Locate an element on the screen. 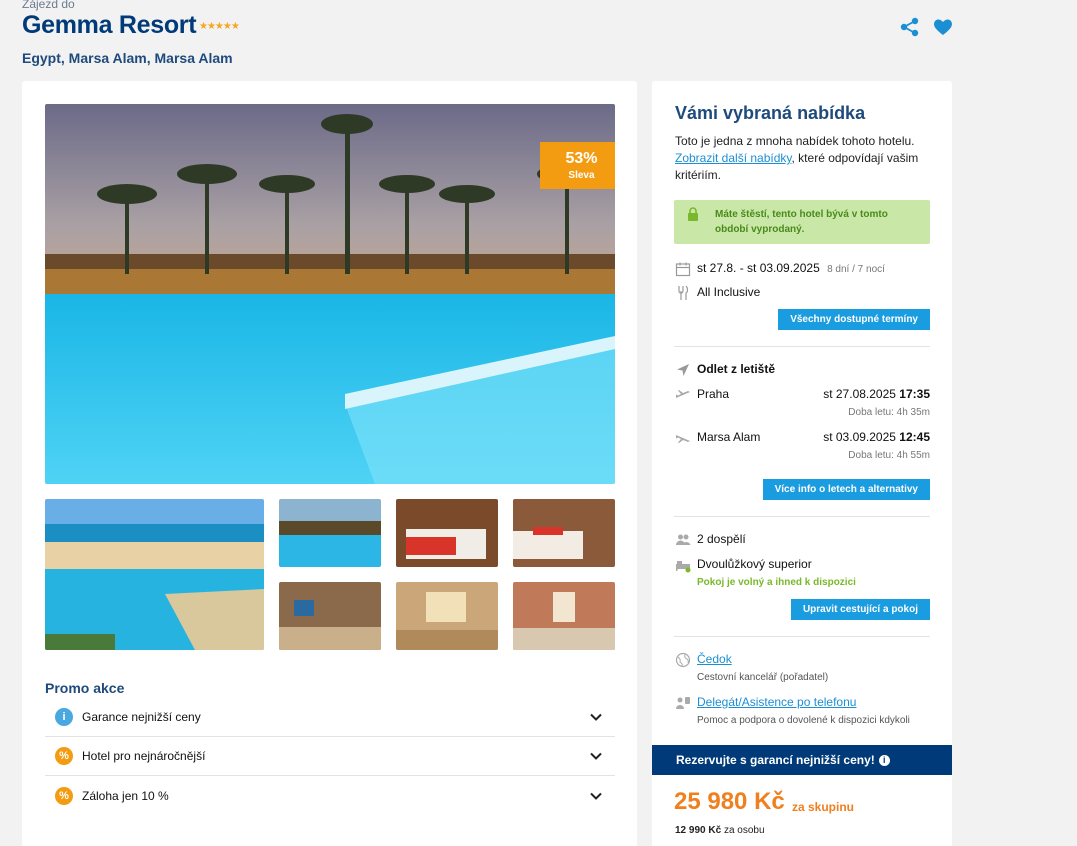  offer-title: Vámi vybraná nabídka is located at coordinates (770, 113).